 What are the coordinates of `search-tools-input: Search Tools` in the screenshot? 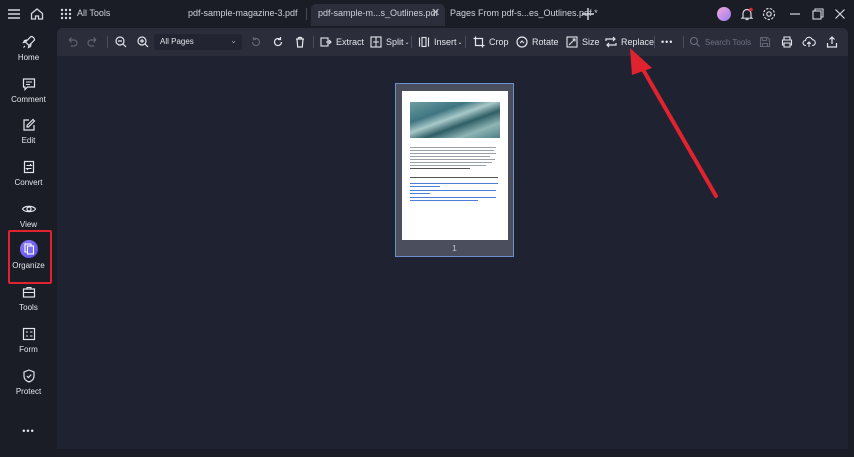 It's located at (720, 42).